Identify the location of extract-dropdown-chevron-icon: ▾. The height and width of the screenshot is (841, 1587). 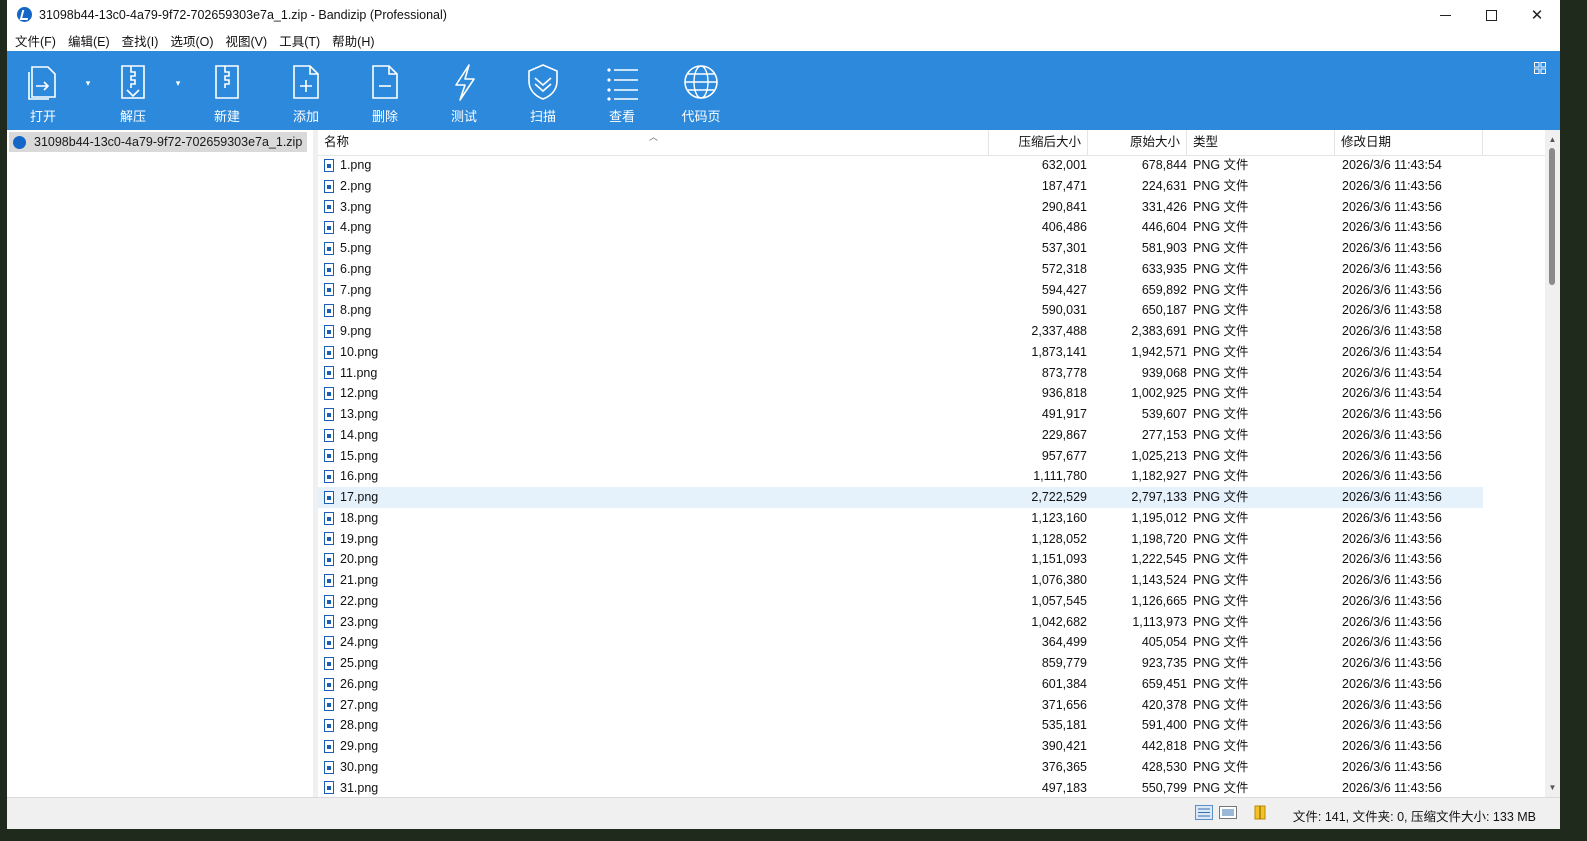
(178, 83).